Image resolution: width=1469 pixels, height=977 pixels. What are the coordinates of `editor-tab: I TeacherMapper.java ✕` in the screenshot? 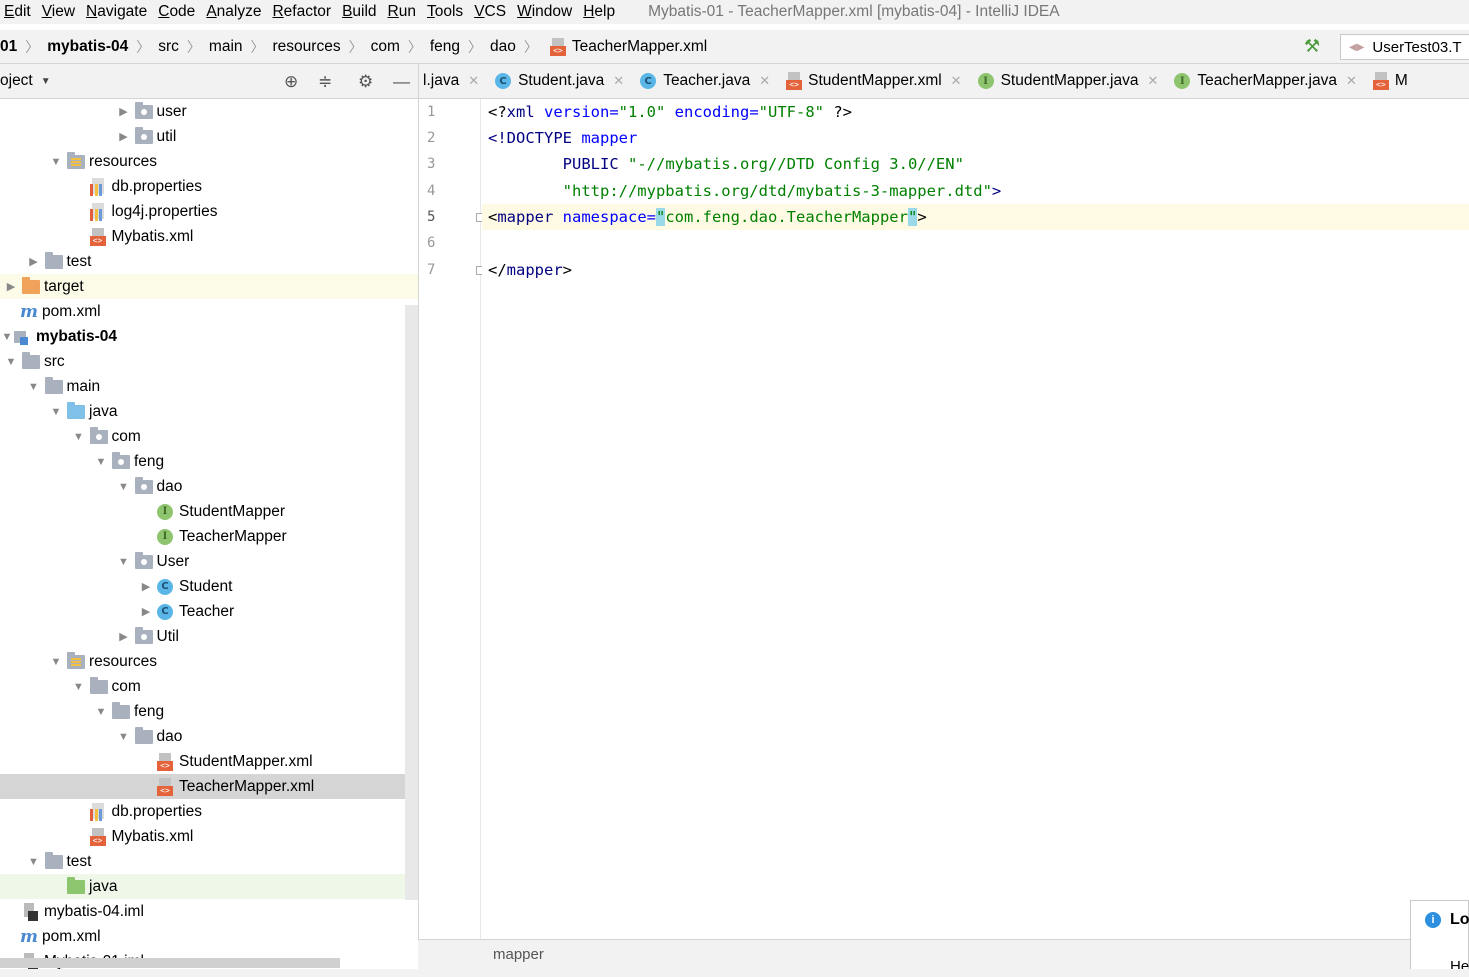 It's located at (1265, 81).